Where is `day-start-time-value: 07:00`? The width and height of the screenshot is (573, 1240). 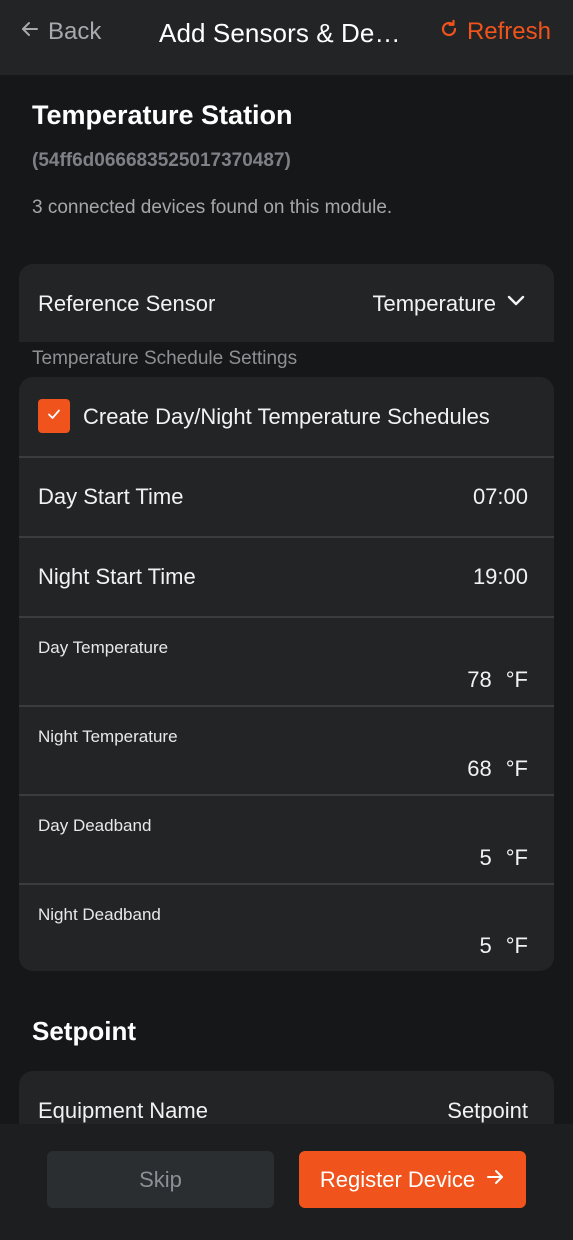 day-start-time-value: 07:00 is located at coordinates (500, 497).